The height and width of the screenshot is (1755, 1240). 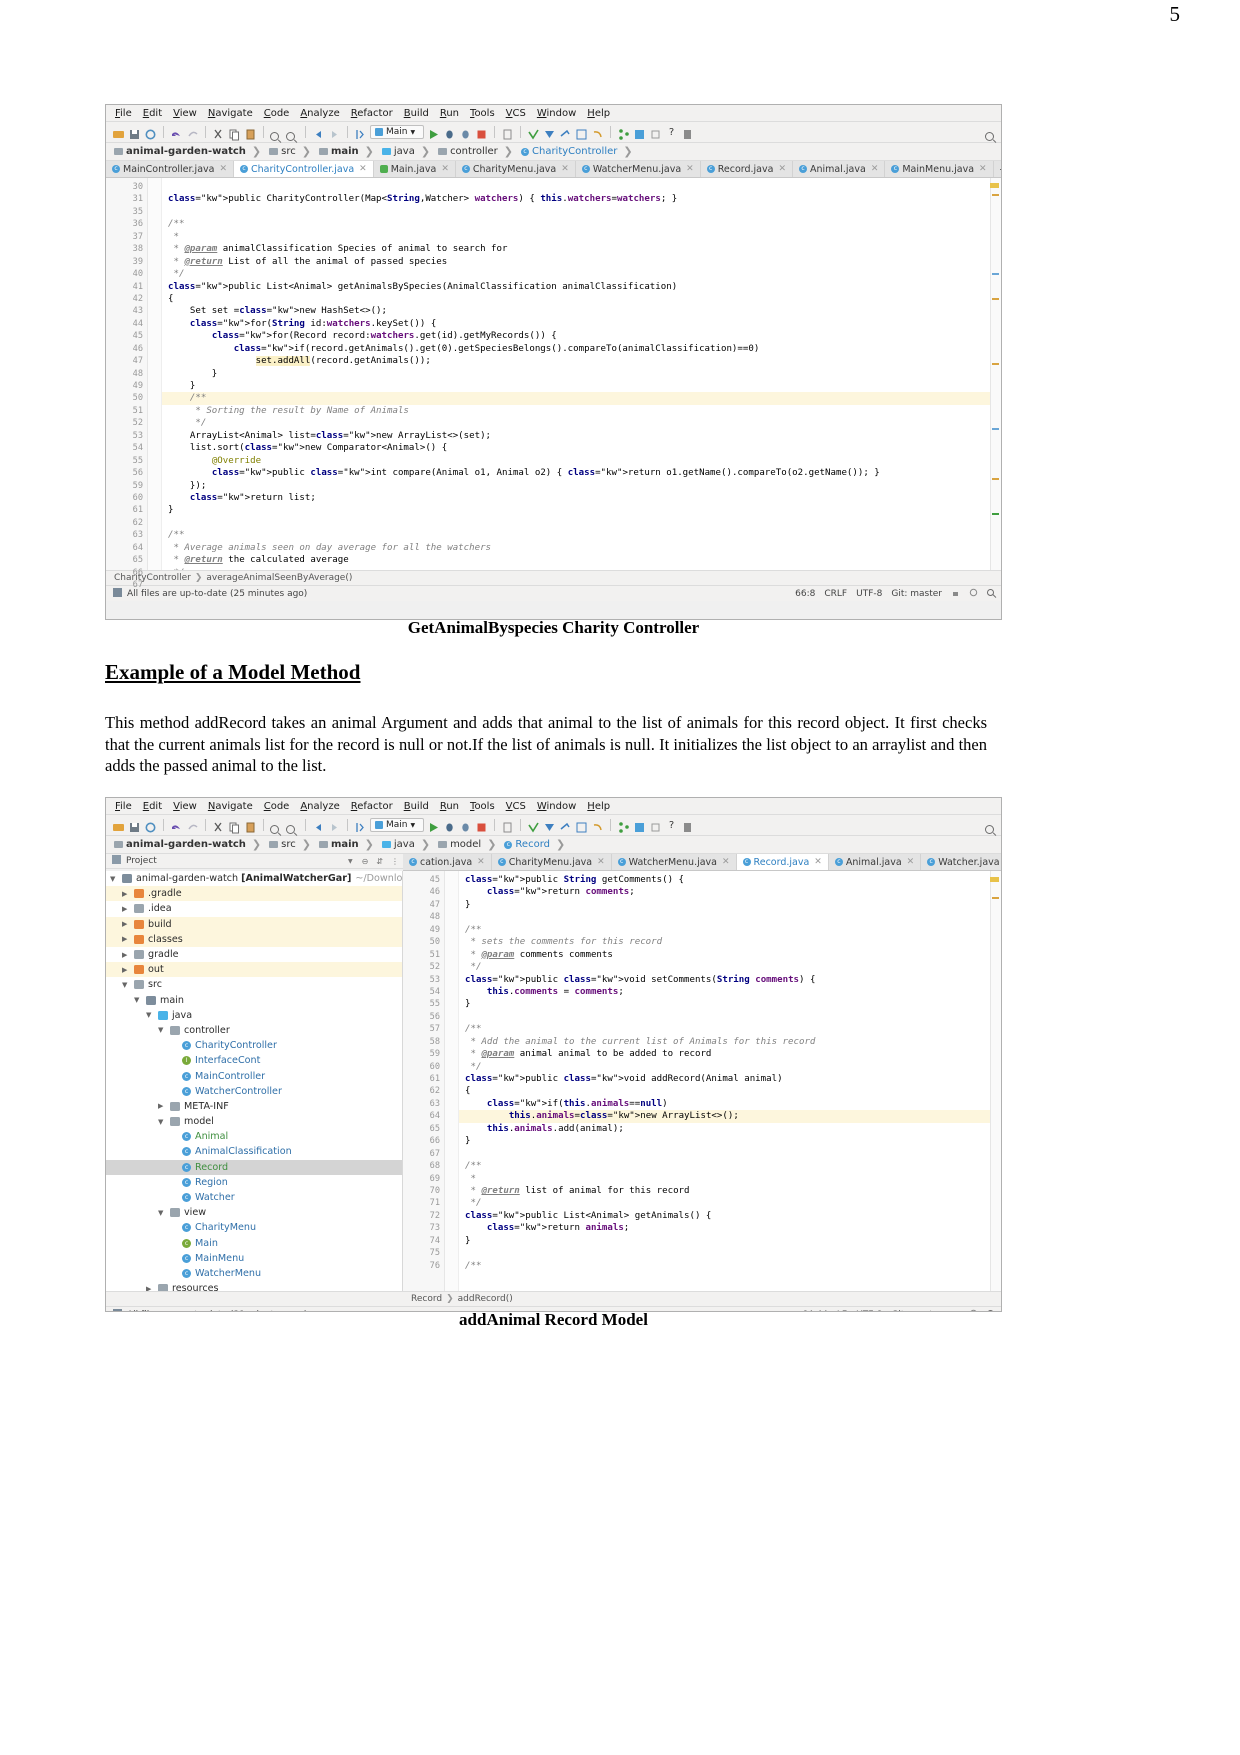 What do you see at coordinates (254, 894) in the screenshot?
I see `tree-node: ▶ .gradle` at bounding box center [254, 894].